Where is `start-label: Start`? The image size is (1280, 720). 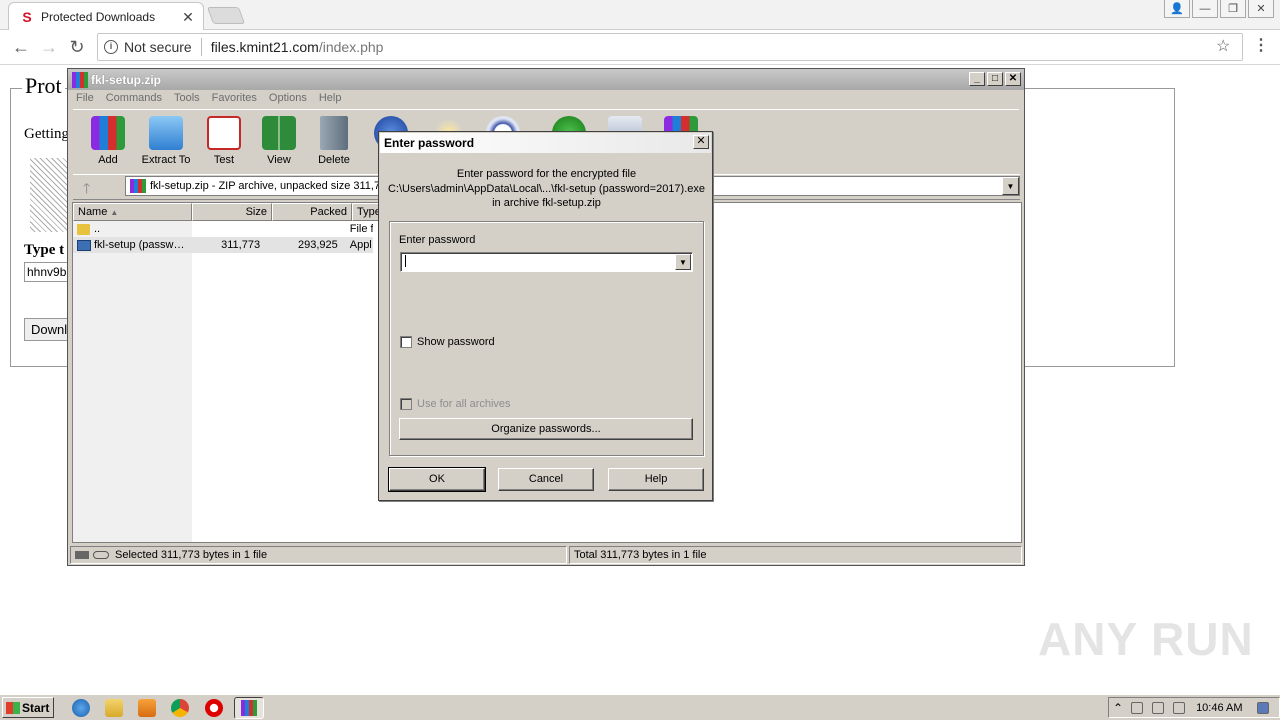 start-label: Start is located at coordinates (36, 707).